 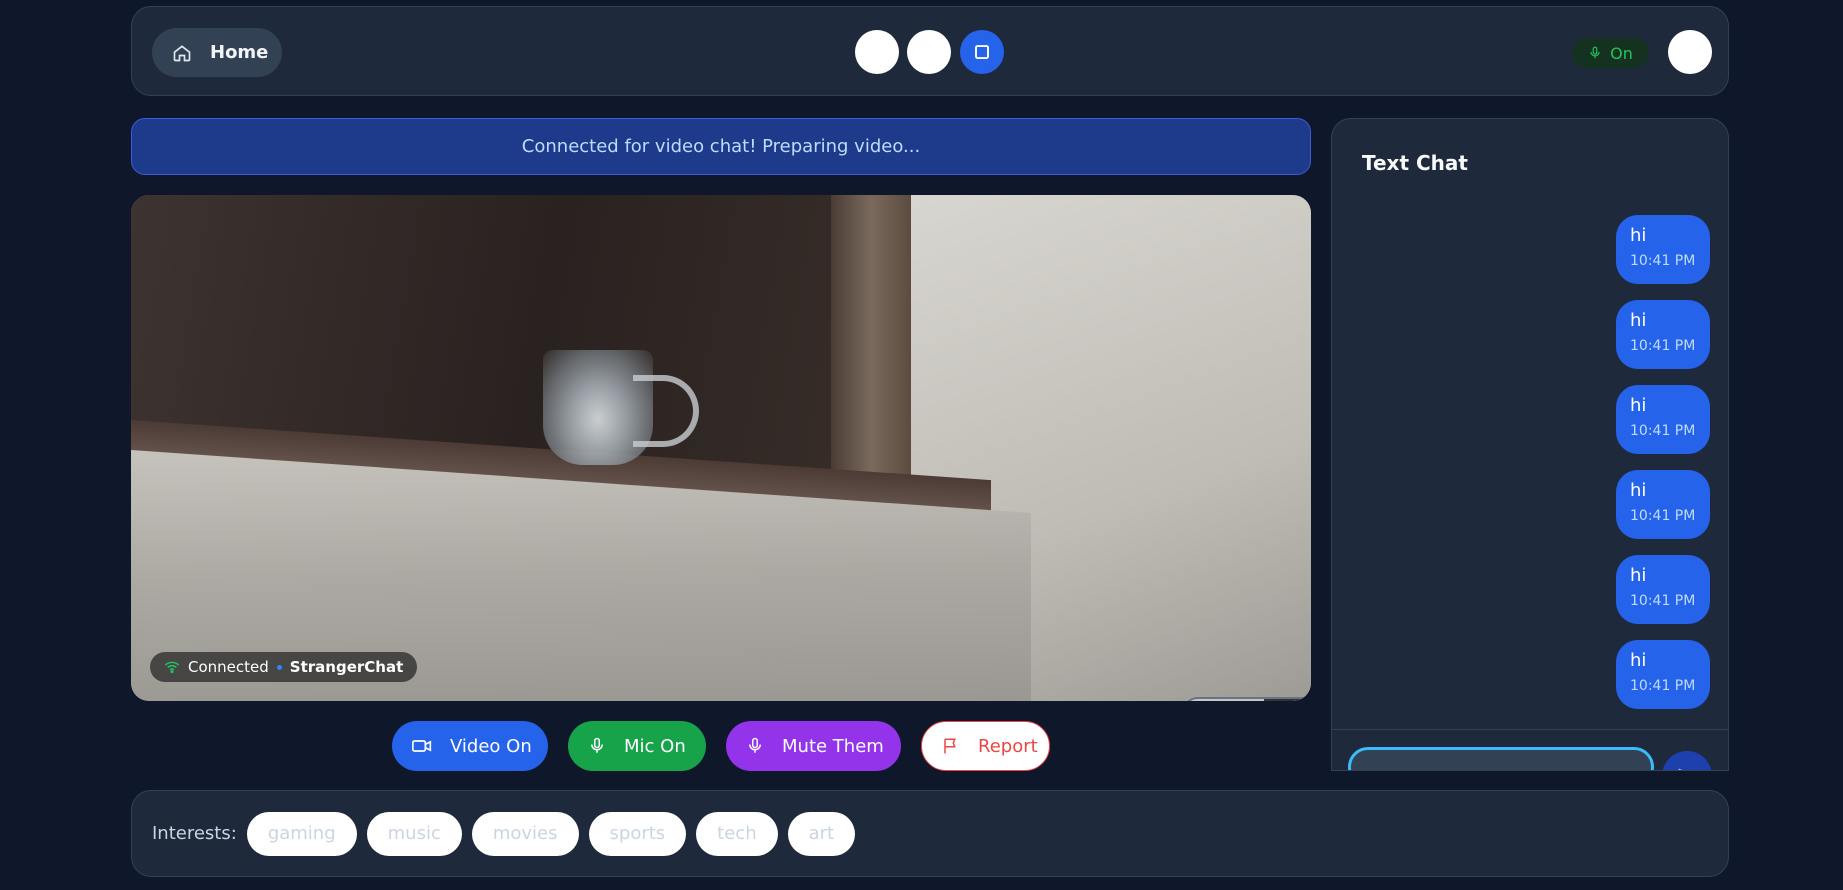 I want to click on pip-scene-wall, so click(x=1287, y=700).